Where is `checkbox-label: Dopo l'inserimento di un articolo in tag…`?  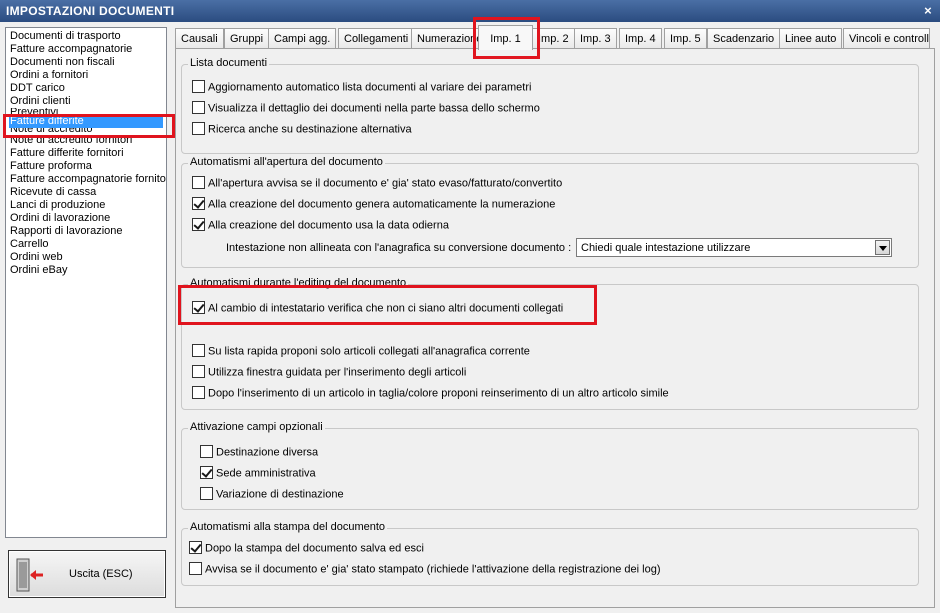 checkbox-label: Dopo l'inserimento di un articolo in tag… is located at coordinates (438, 393).